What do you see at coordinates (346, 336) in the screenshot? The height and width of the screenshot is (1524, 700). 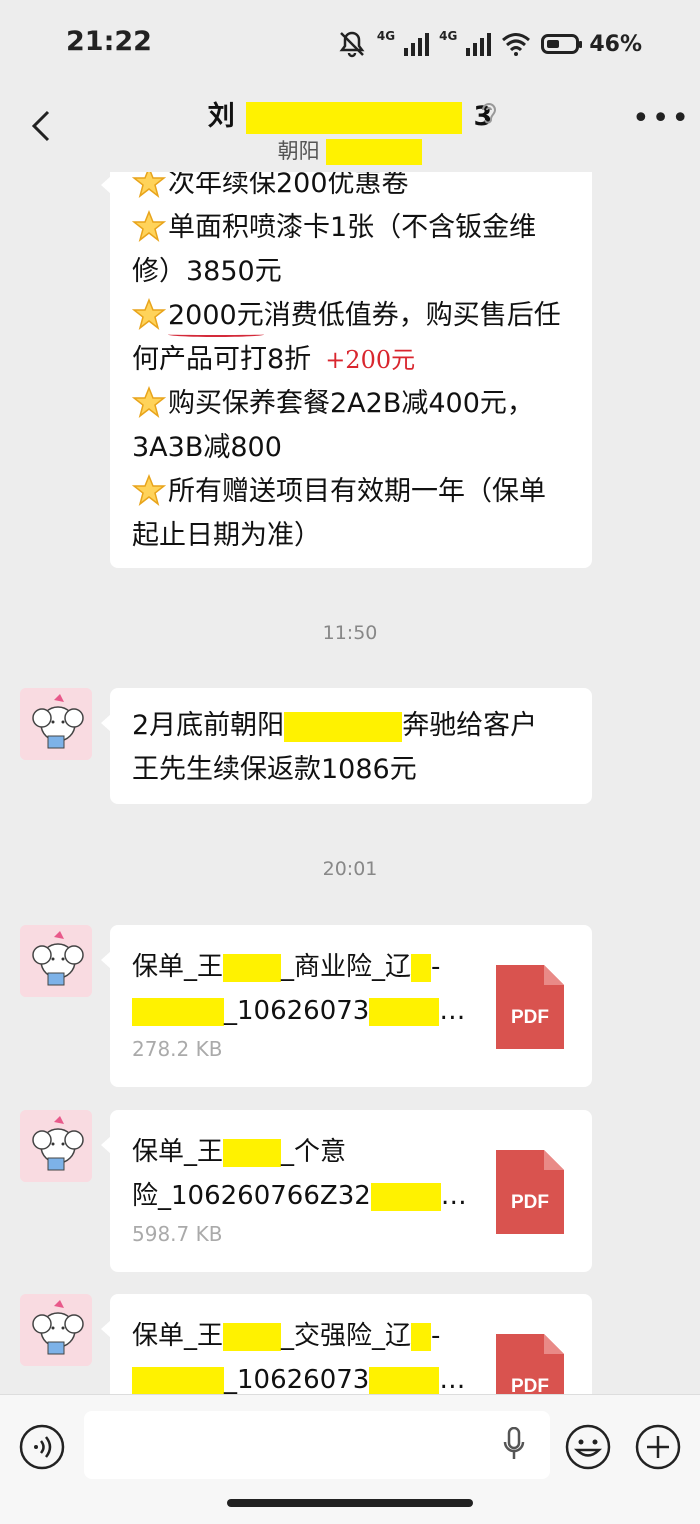 I see `promo-line: 2000元消费低值券，购买售后任何产品可打8折 +200元` at bounding box center [346, 336].